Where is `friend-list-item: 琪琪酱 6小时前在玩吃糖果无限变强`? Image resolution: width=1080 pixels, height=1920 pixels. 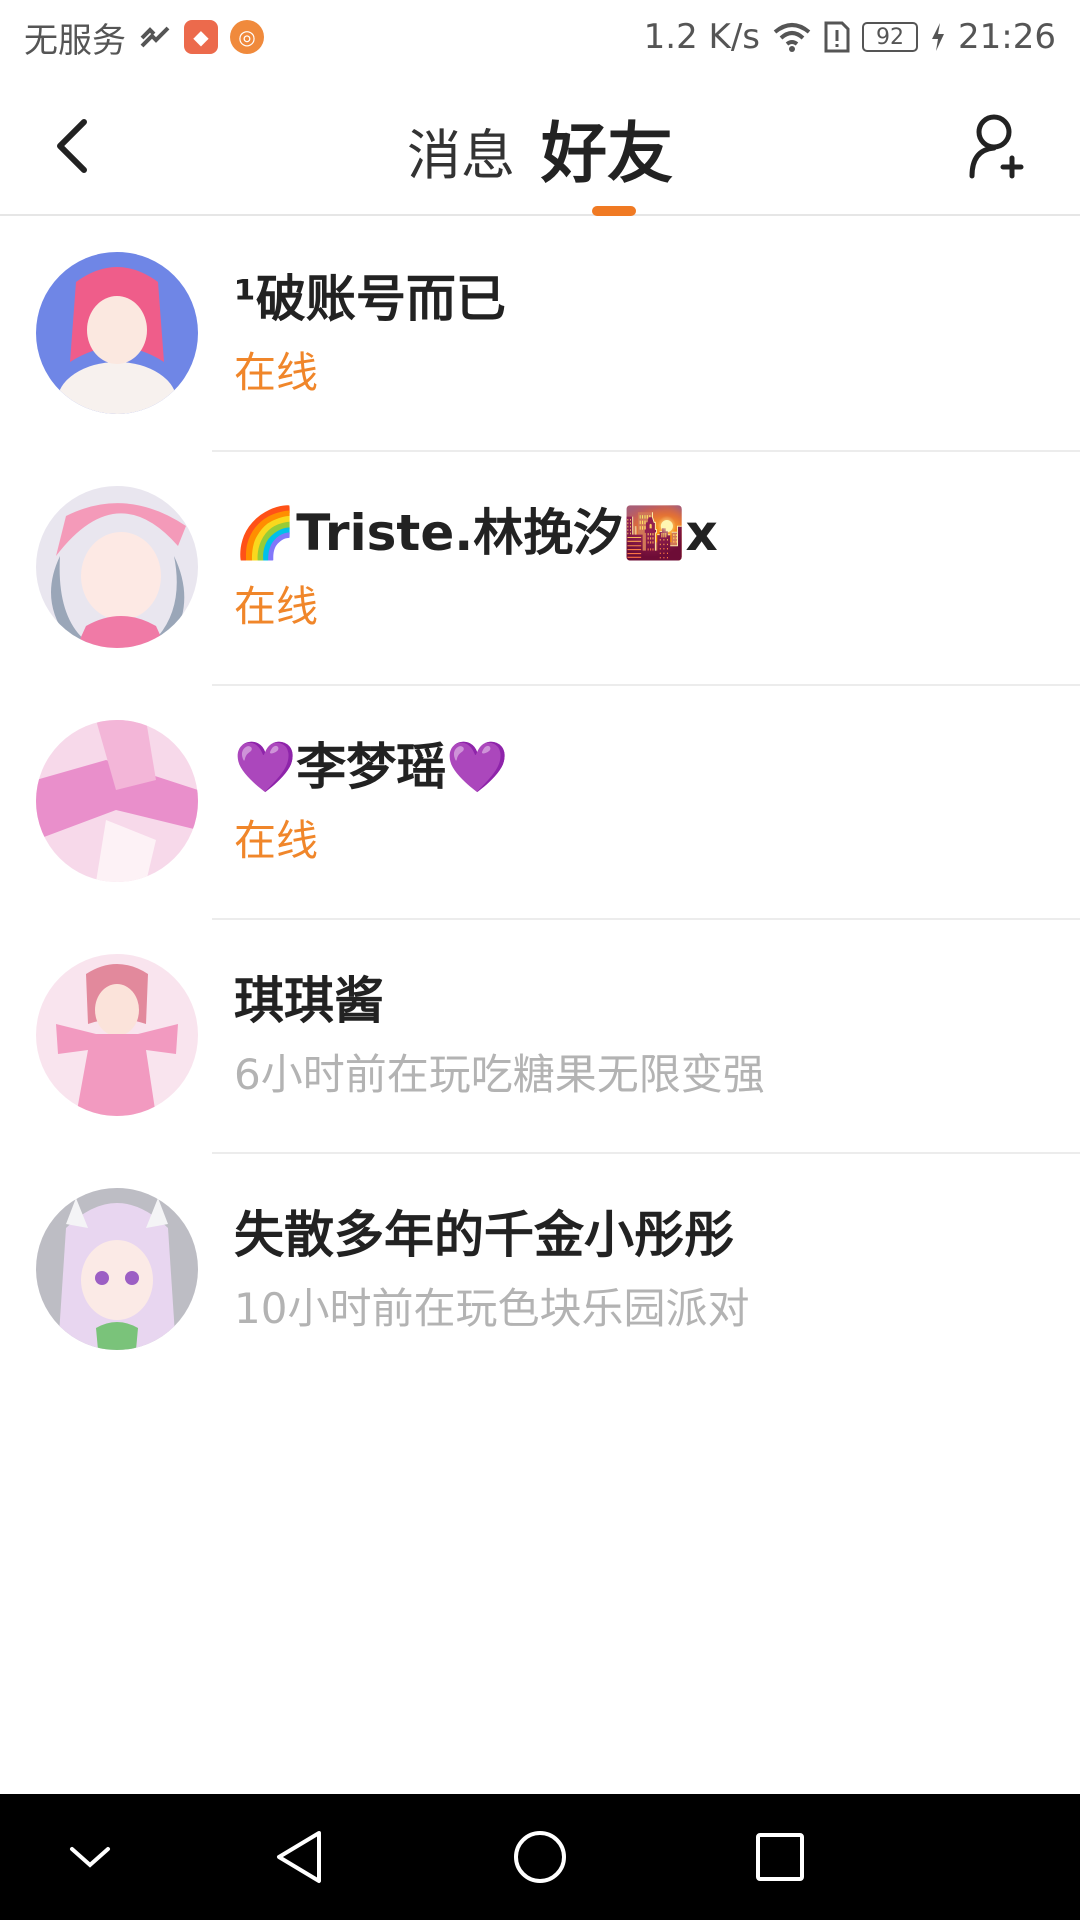
friend-list-item: 琪琪酱 6小时前在玩吃糖果无限变强 is located at coordinates (540, 1037).